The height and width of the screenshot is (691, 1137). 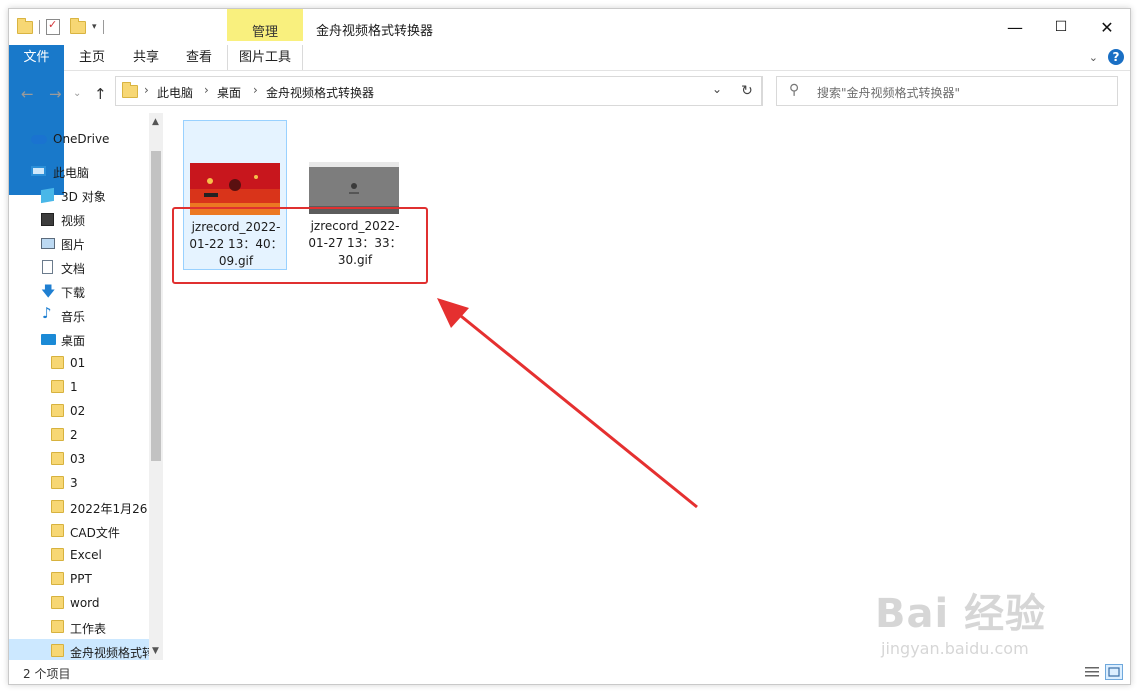 What do you see at coordinates (48, 243) in the screenshot?
I see `pictures-icon` at bounding box center [48, 243].